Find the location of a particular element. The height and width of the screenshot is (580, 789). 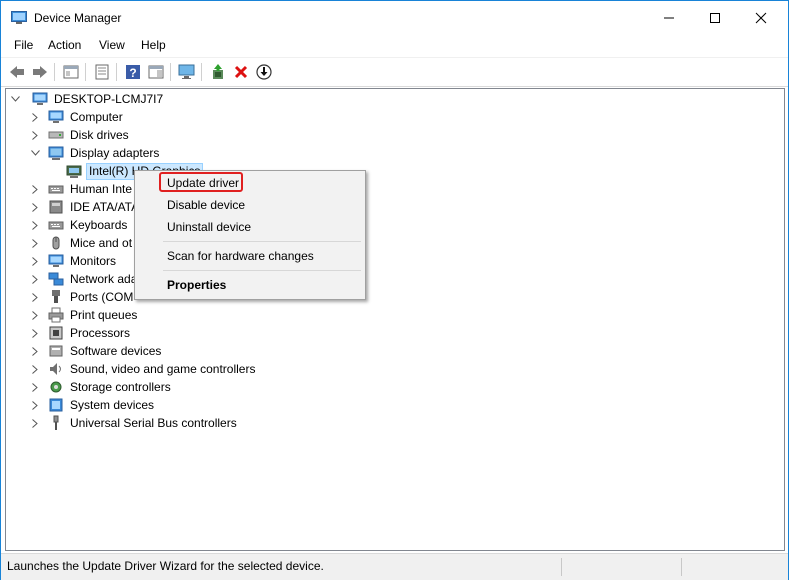

scan-hardware-menu-item: Scan for hardware changes is located at coordinates (240, 256).